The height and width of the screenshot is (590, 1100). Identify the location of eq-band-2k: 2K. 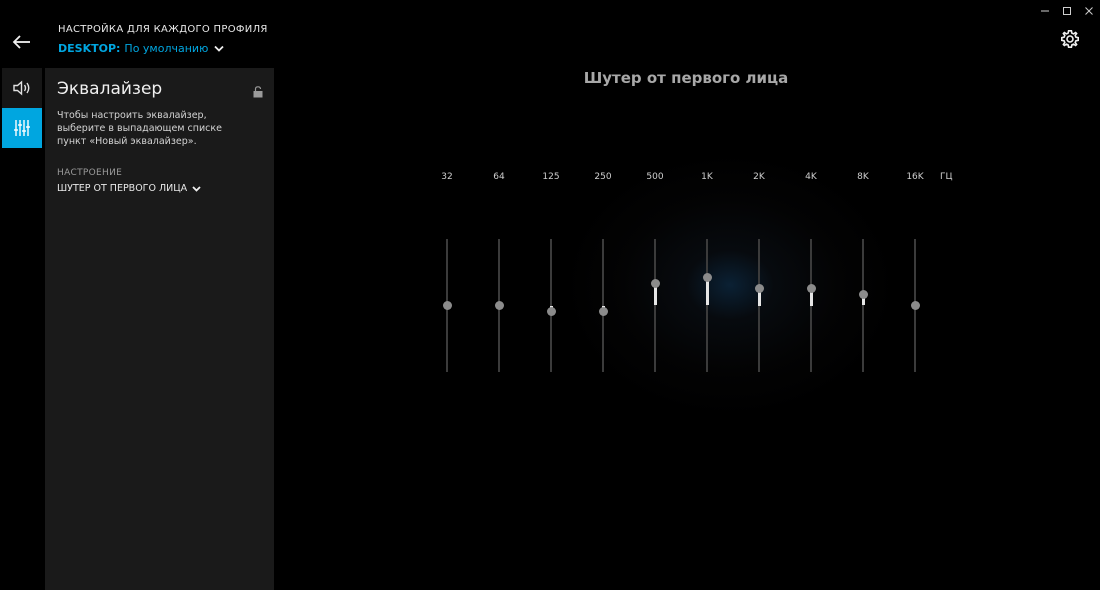
(759, 274).